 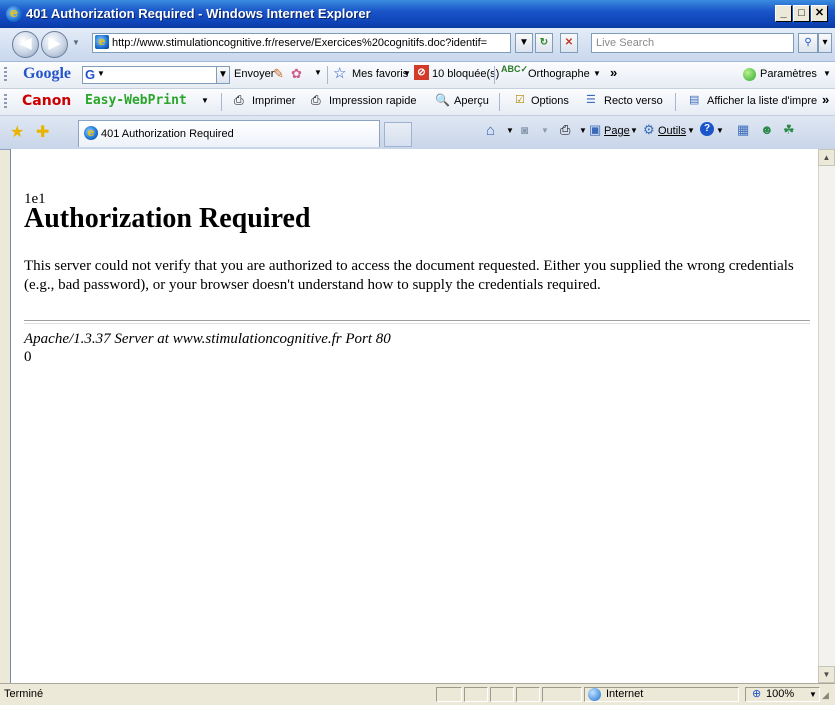 I want to click on preview-button: Aperçu, so click(x=471, y=101).